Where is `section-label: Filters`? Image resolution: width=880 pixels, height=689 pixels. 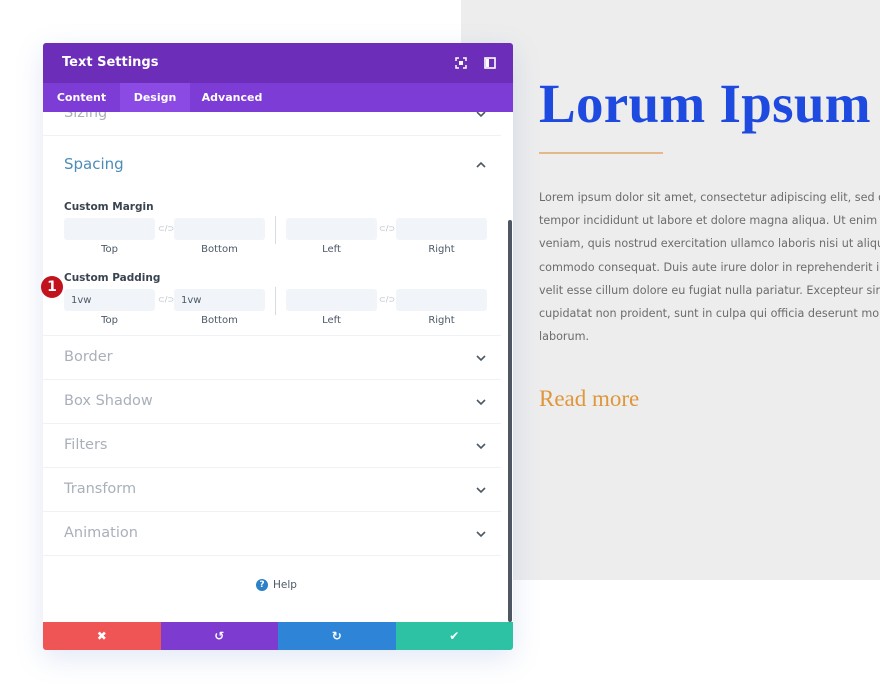
section-label: Filters is located at coordinates (86, 445).